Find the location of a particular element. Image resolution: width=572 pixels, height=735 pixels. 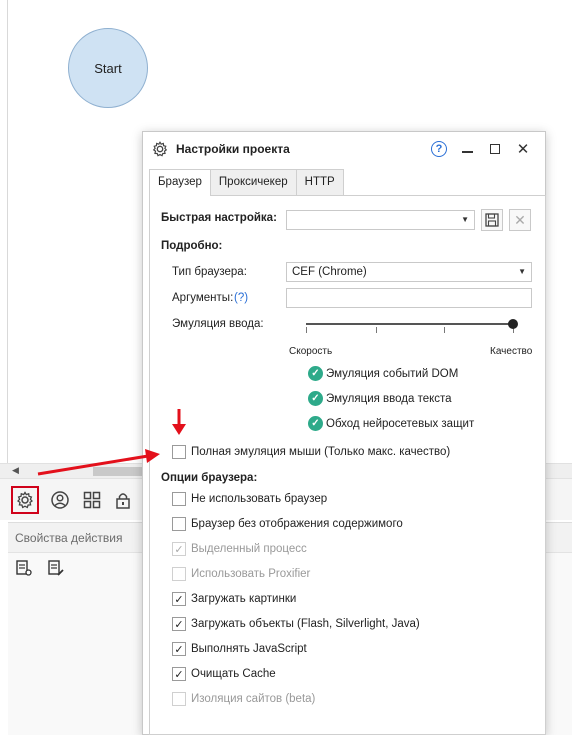

properties-settings-icon is located at coordinates (24, 568).